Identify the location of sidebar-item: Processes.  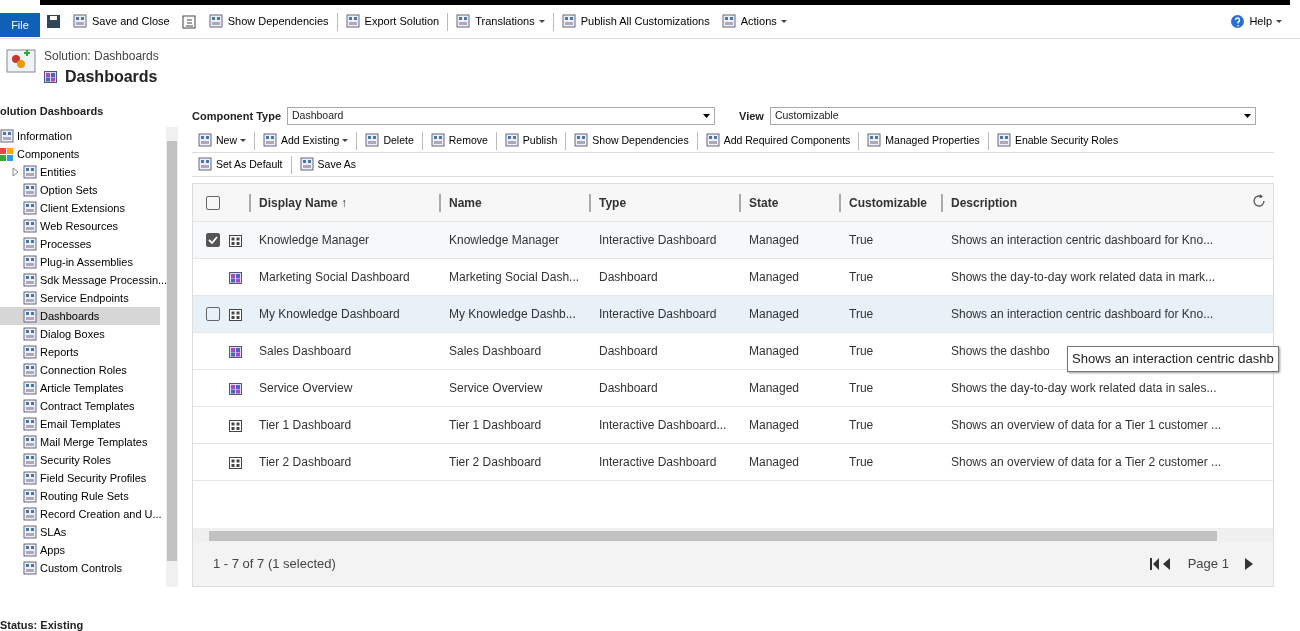
(80, 244).